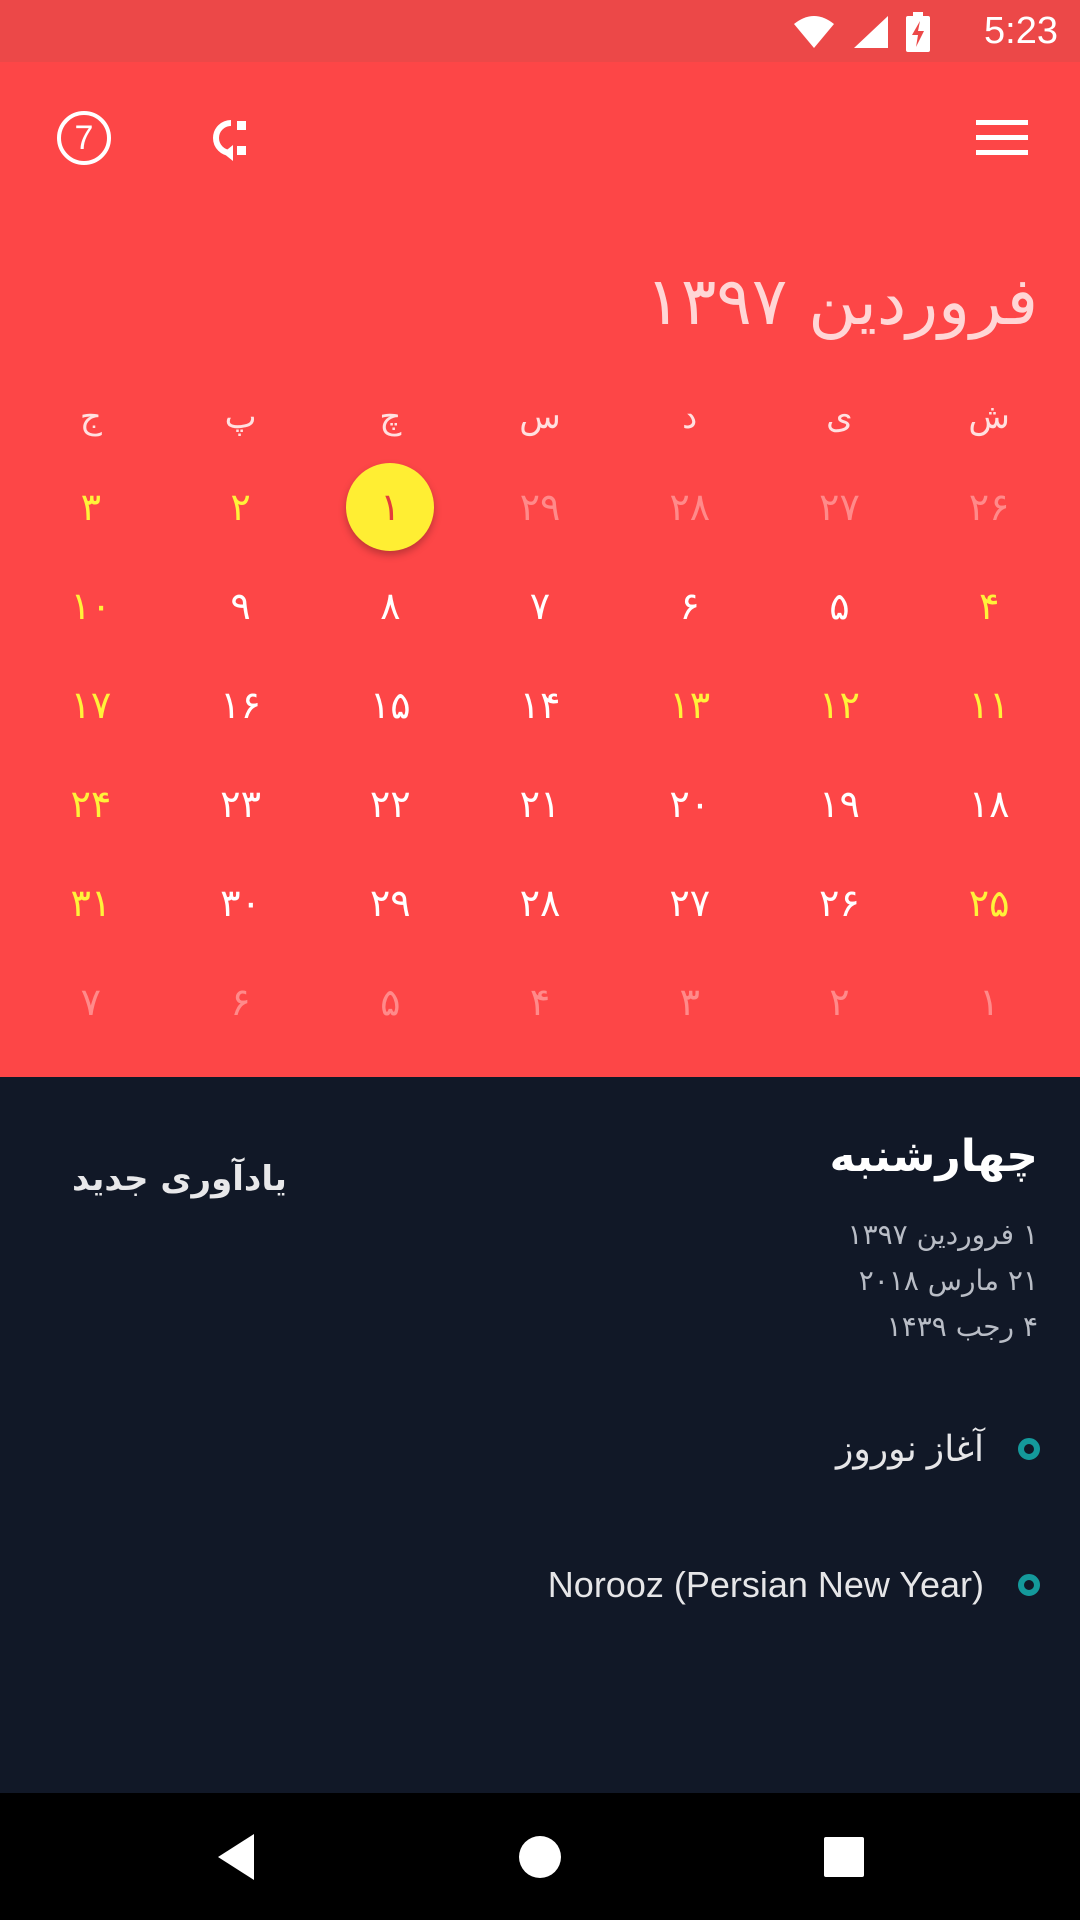 The height and width of the screenshot is (1920, 1080). I want to click on day-cell: ۲۲, so click(390, 803).